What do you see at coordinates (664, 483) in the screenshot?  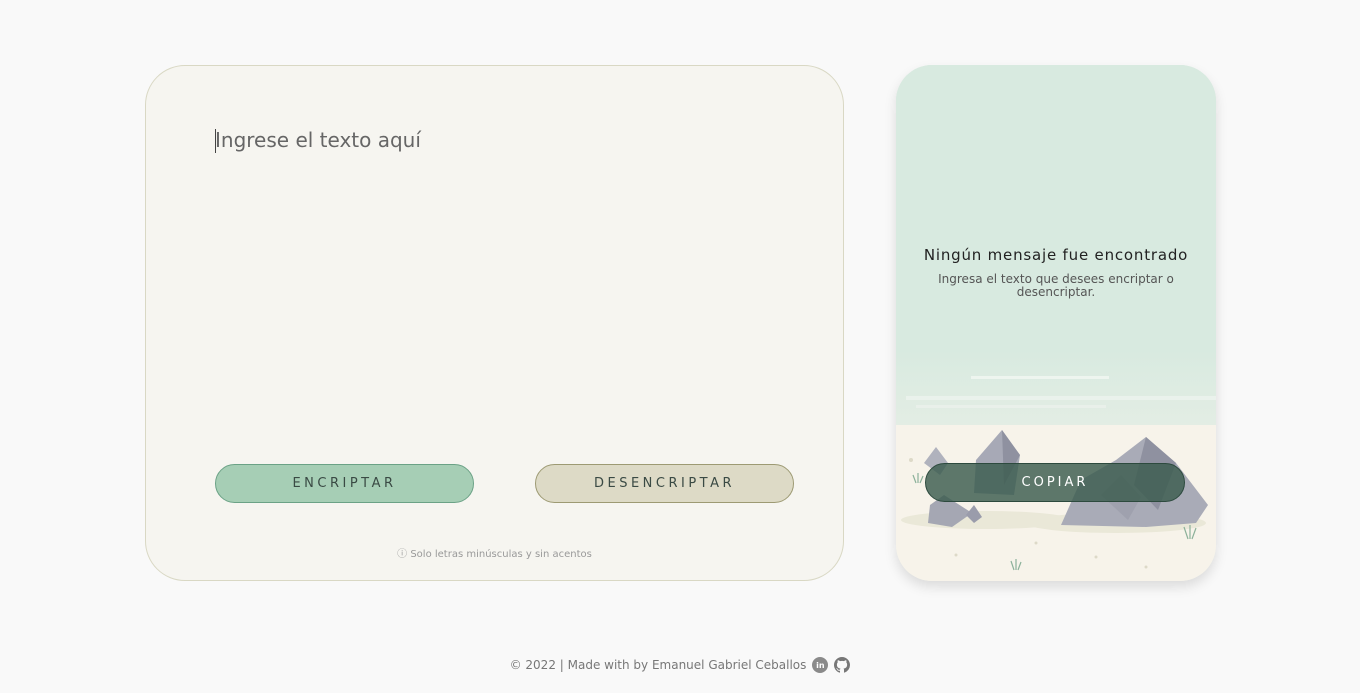 I see `decrypt-button: DESENCRIPTAR` at bounding box center [664, 483].